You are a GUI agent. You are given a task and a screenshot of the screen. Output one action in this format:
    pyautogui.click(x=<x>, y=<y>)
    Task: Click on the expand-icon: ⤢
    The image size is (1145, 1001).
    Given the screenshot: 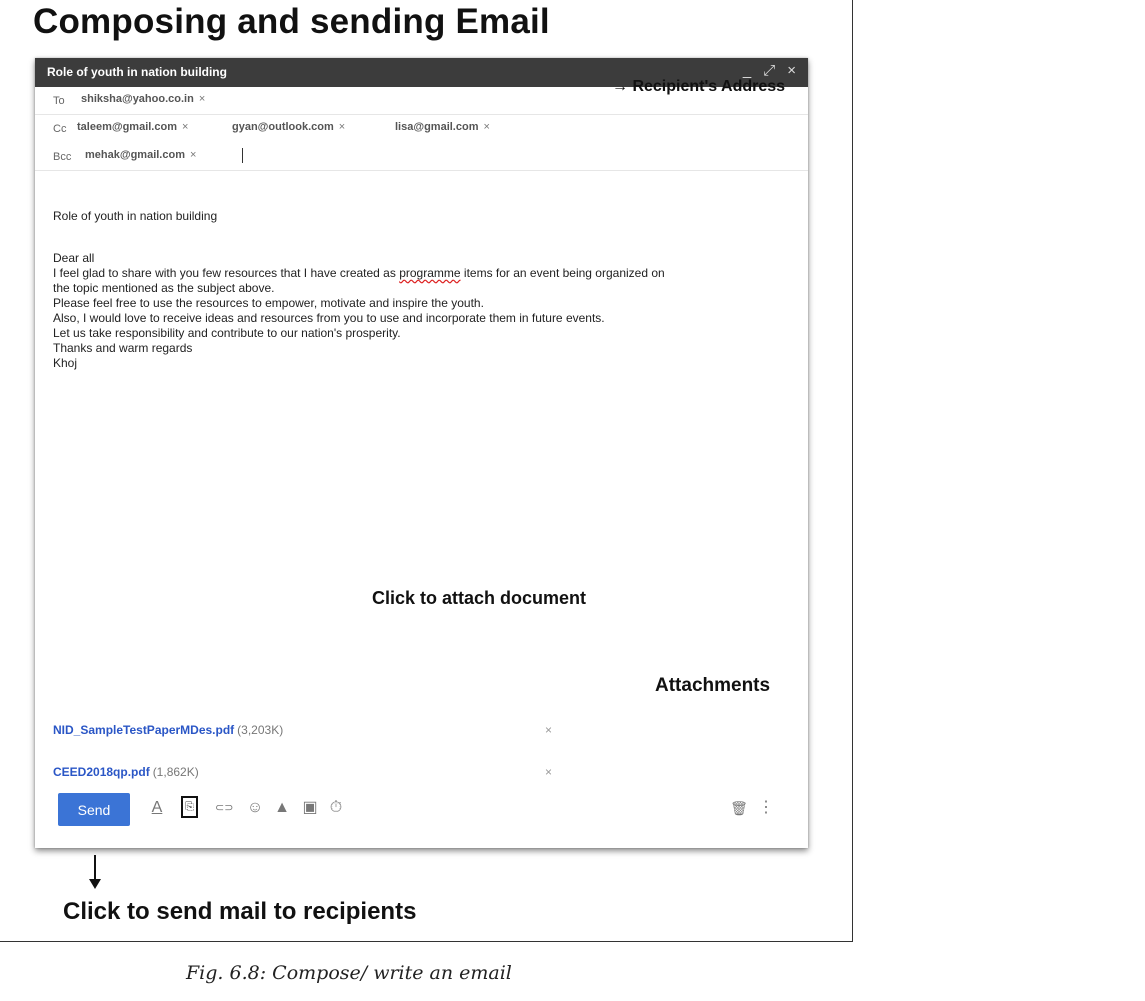 What is the action you would take?
    pyautogui.click(x=769, y=70)
    